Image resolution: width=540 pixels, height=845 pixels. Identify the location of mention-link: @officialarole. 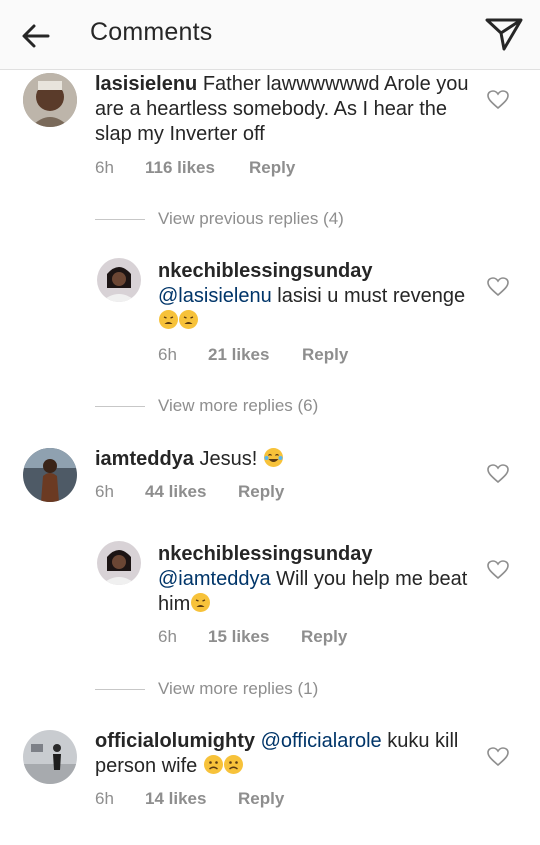
(321, 741).